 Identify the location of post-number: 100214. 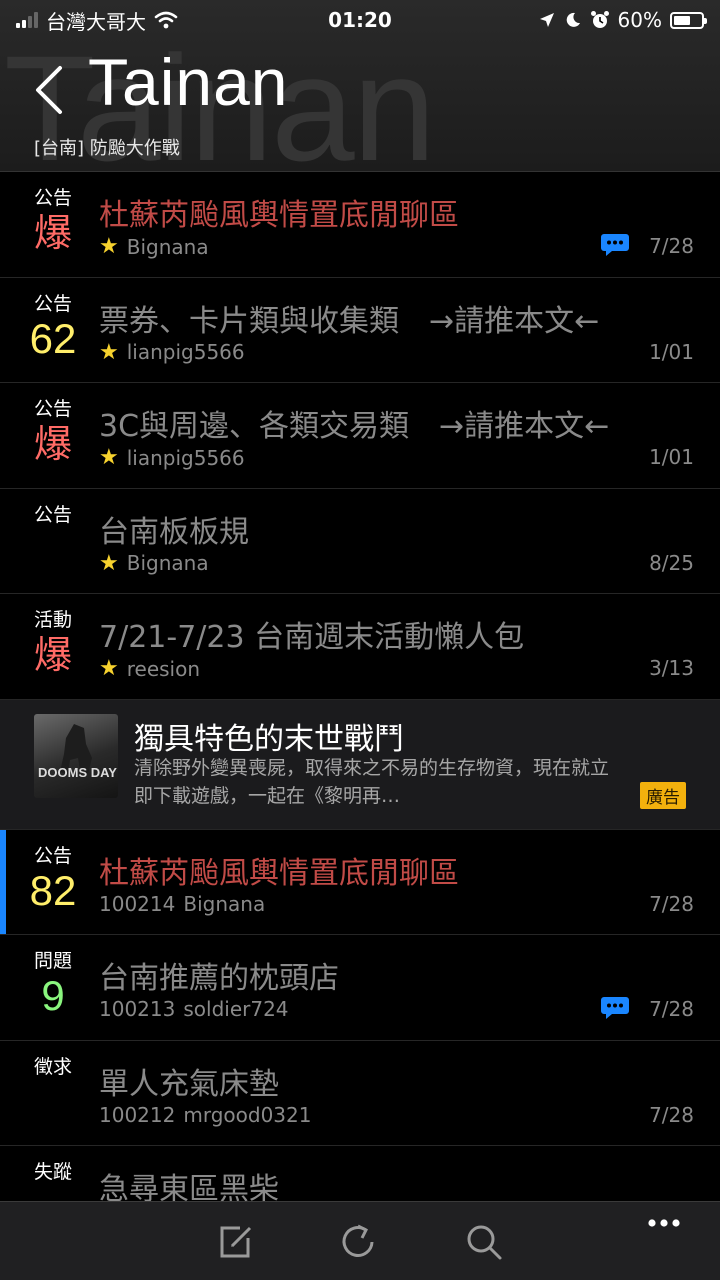
(137, 903).